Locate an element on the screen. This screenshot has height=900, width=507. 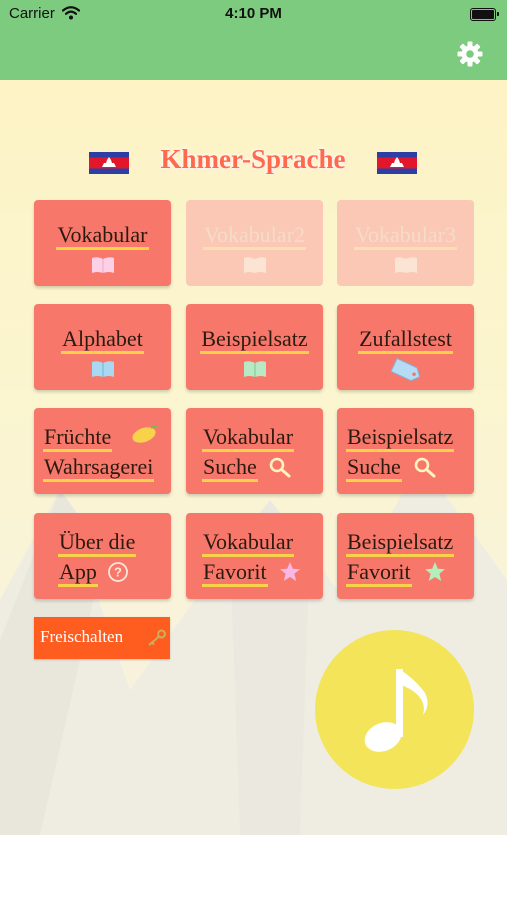
clock: 4:10 PM is located at coordinates (253, 13).